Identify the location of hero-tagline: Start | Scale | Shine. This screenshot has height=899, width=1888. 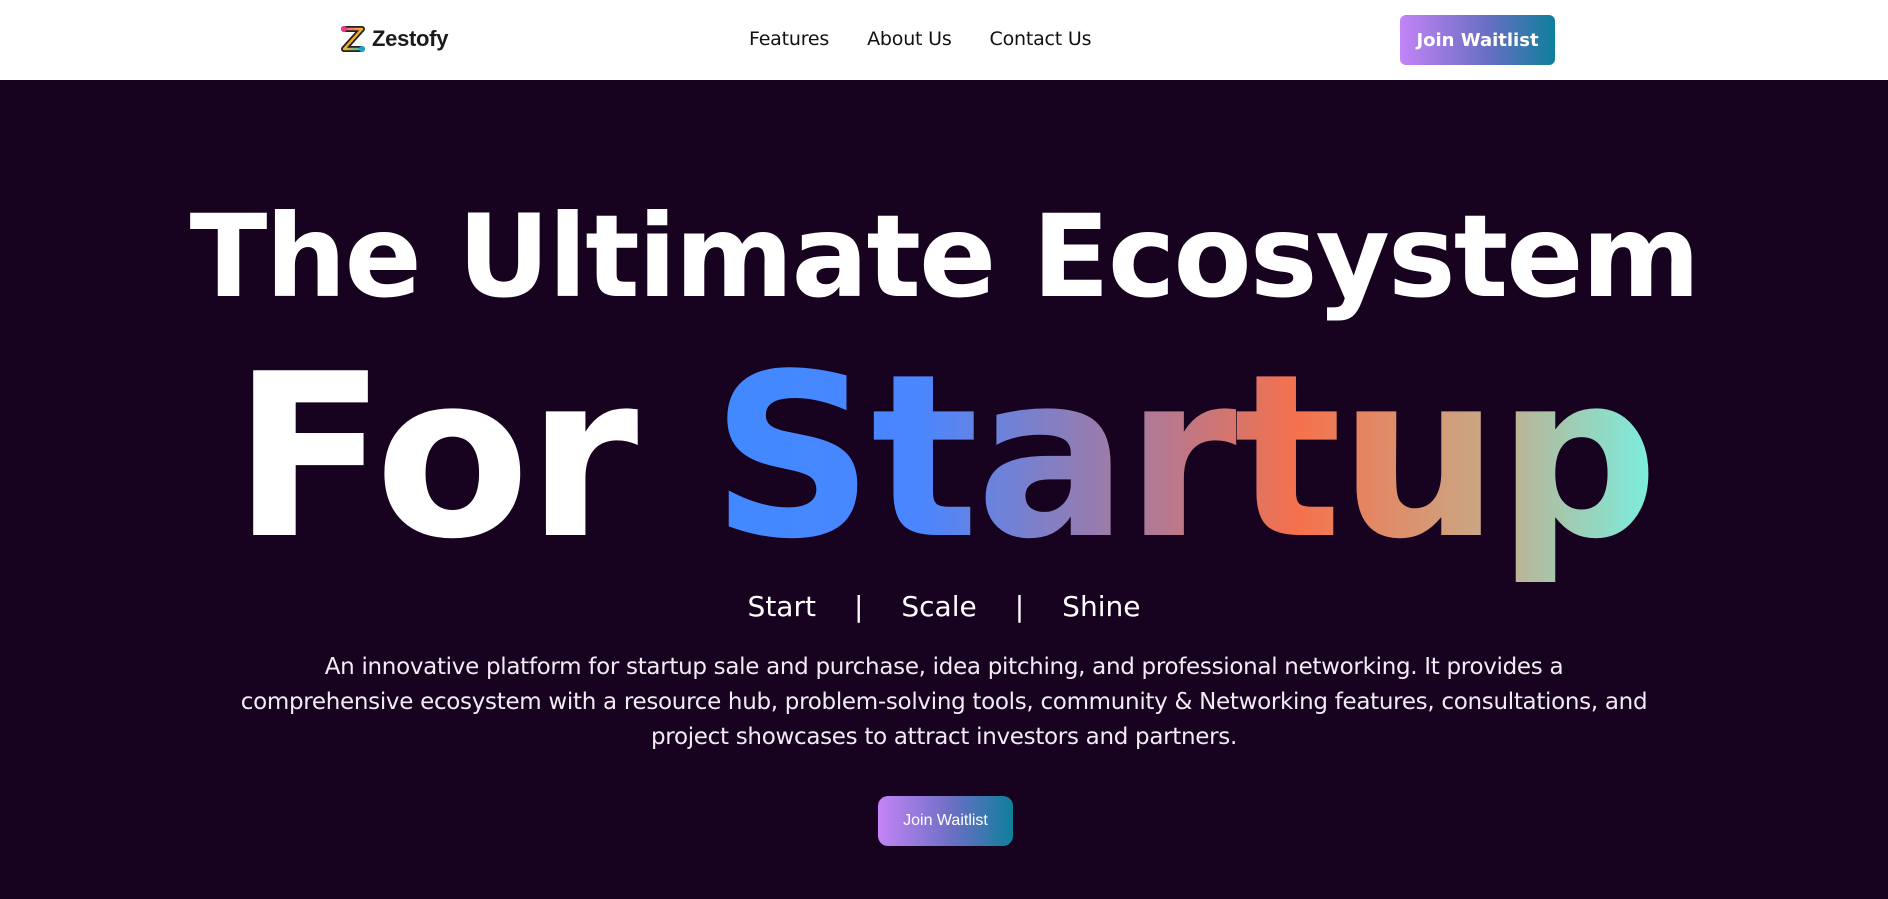
(944, 606).